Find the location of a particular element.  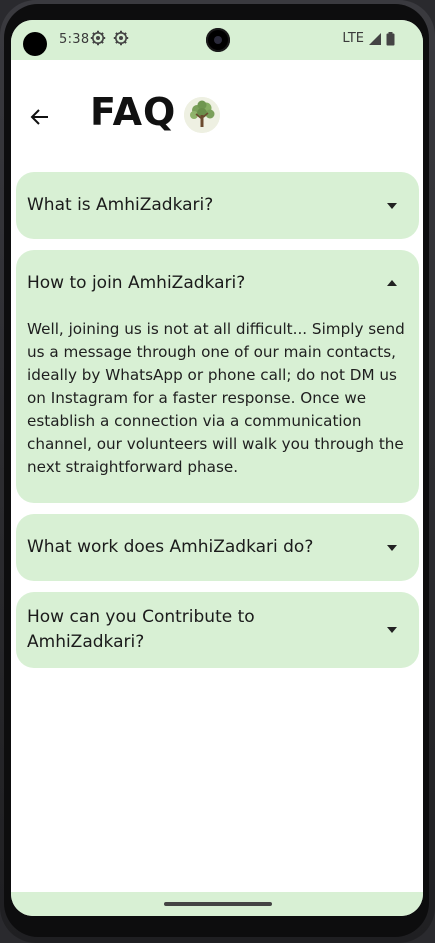

front-camera is located at coordinates (218, 40).